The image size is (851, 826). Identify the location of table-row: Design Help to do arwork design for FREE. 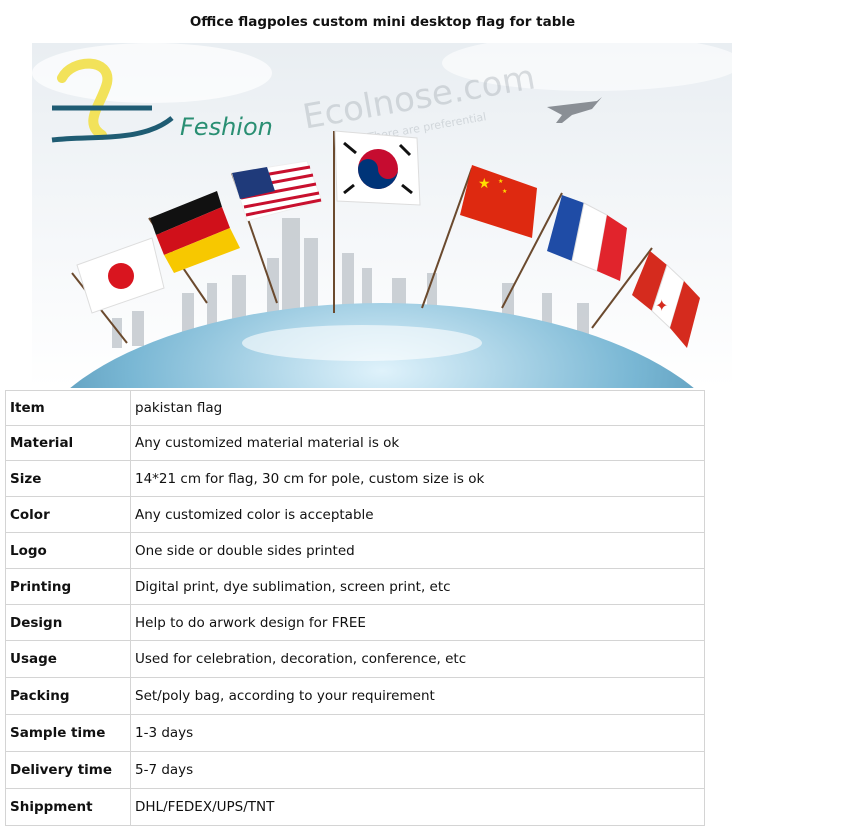
(355, 622).